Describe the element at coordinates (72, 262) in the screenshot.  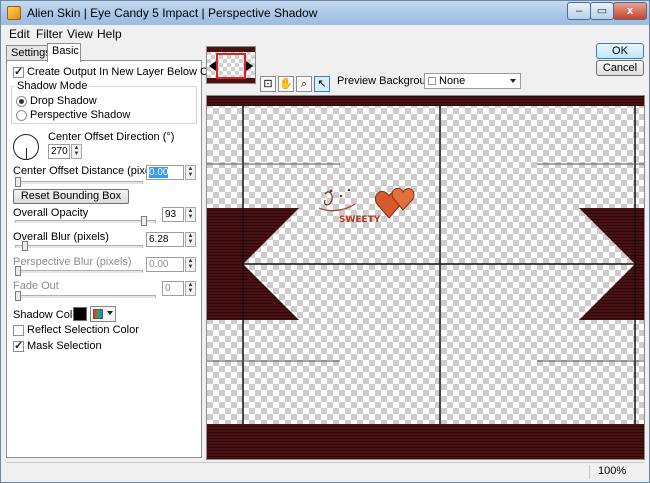
I see `perspective-blur-label: Perspective Blur (pixels)` at that location.